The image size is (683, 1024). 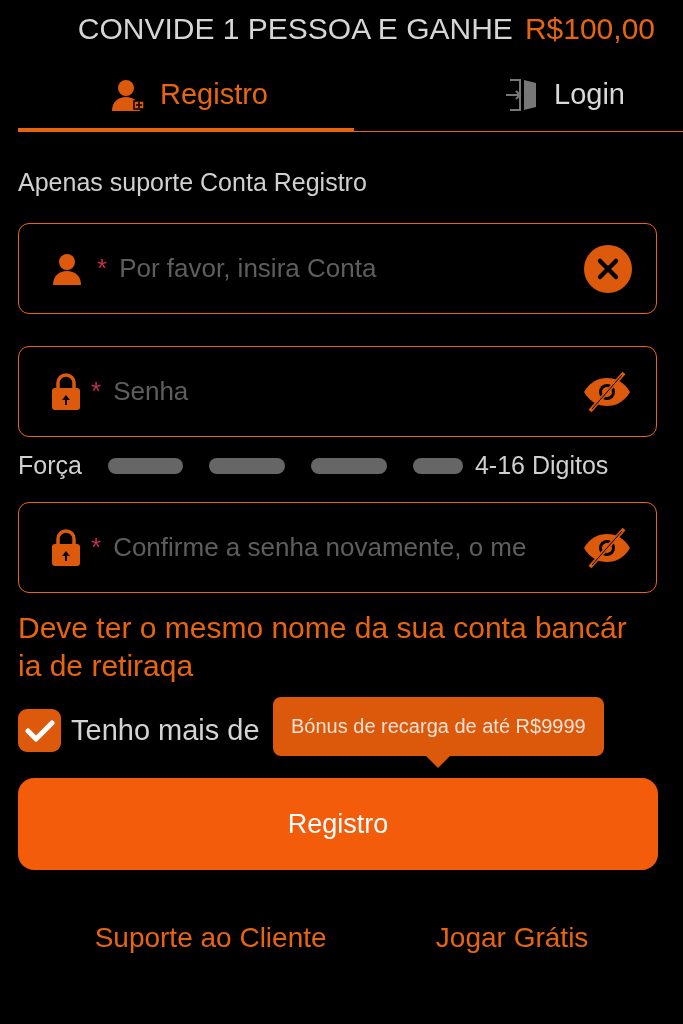 I want to click on tab: Login, so click(x=518, y=101).